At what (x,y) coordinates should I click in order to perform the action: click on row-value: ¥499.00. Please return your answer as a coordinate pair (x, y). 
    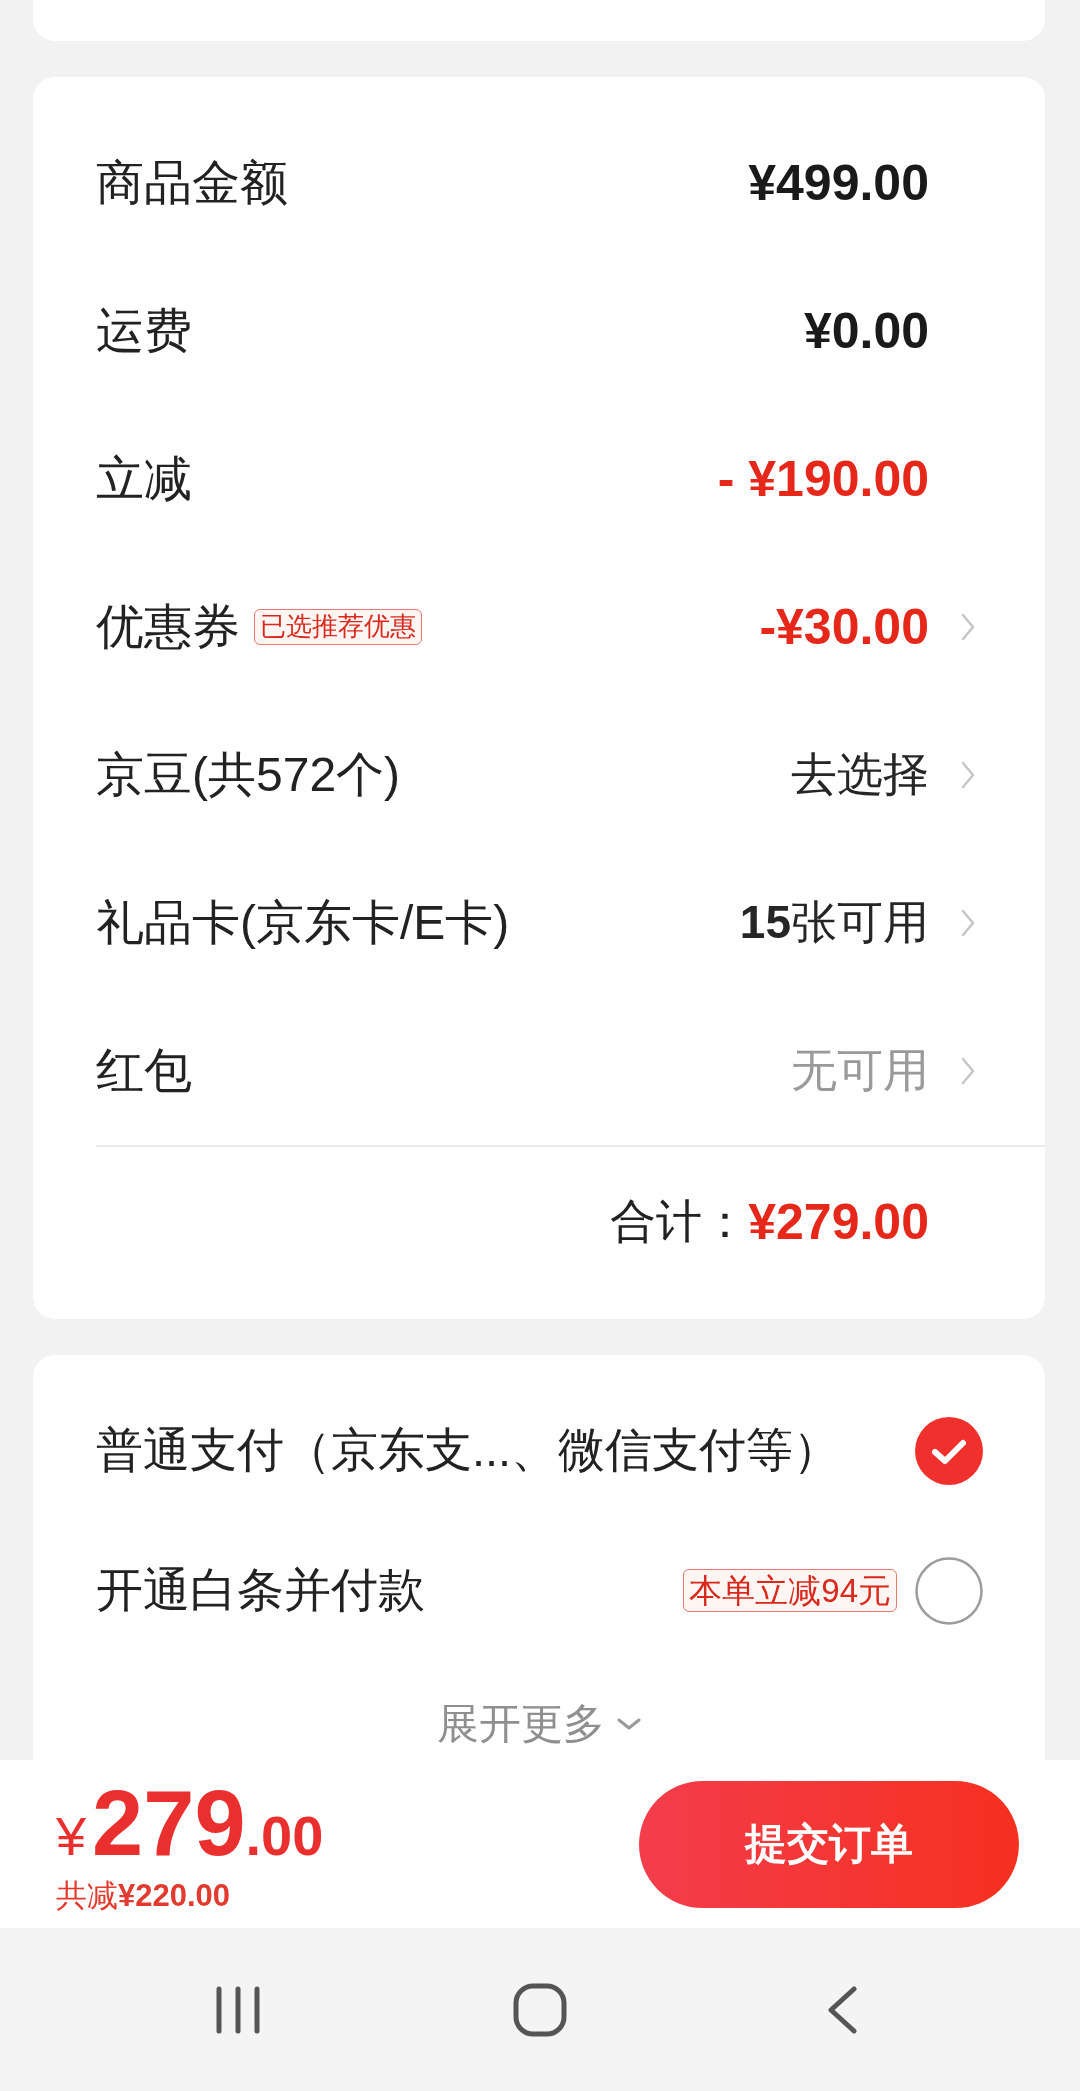
    Looking at the image, I should click on (838, 183).